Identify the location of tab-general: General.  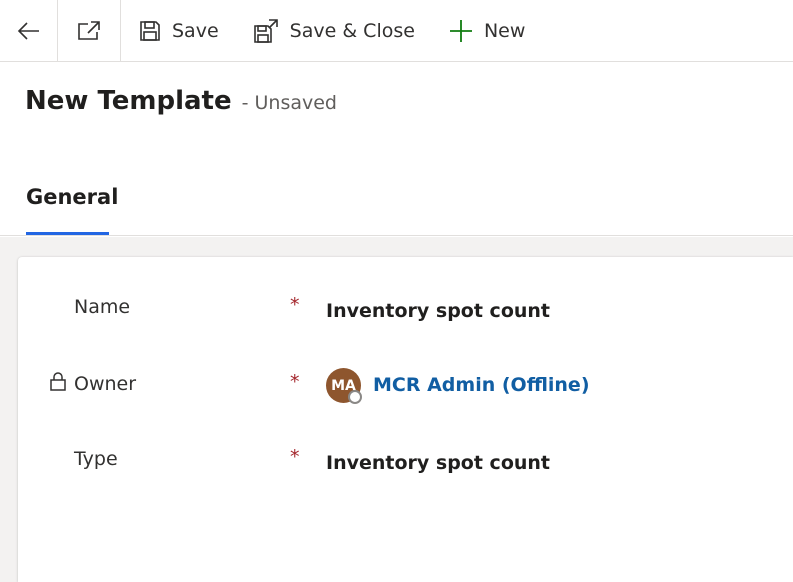
(72, 210).